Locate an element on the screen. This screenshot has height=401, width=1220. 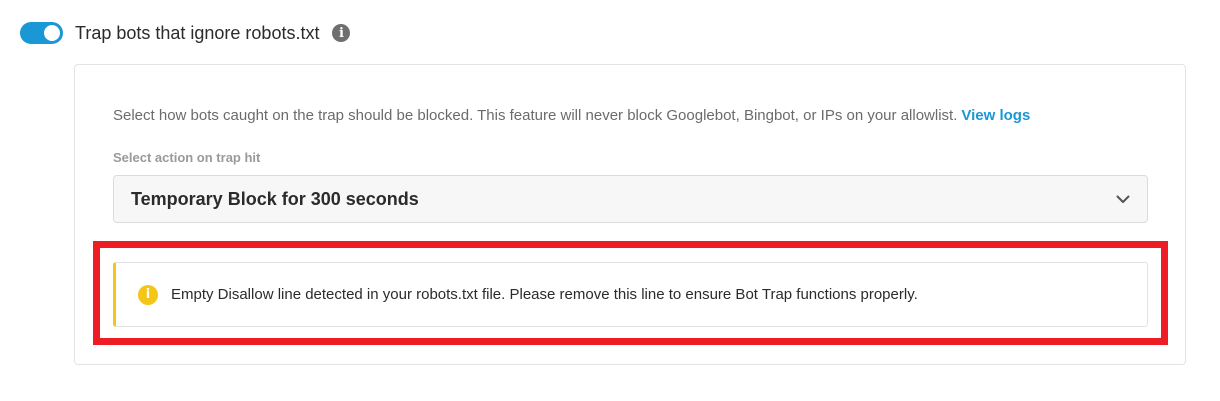
trap-action-selected-value: Temporary Block for 300 seconds is located at coordinates (275, 198).